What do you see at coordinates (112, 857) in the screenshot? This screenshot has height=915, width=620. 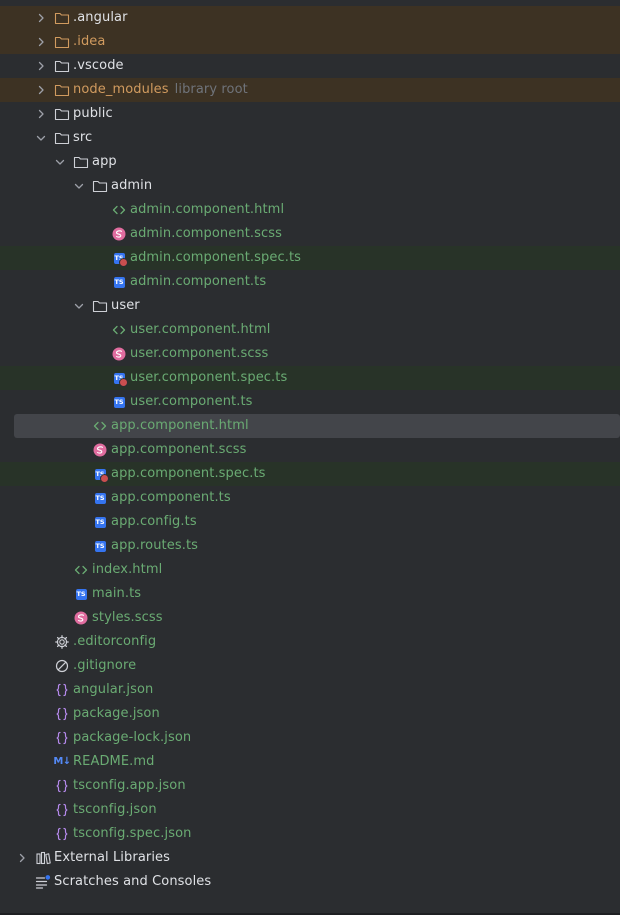 I see `tree-item-label: External Libraries` at bounding box center [112, 857].